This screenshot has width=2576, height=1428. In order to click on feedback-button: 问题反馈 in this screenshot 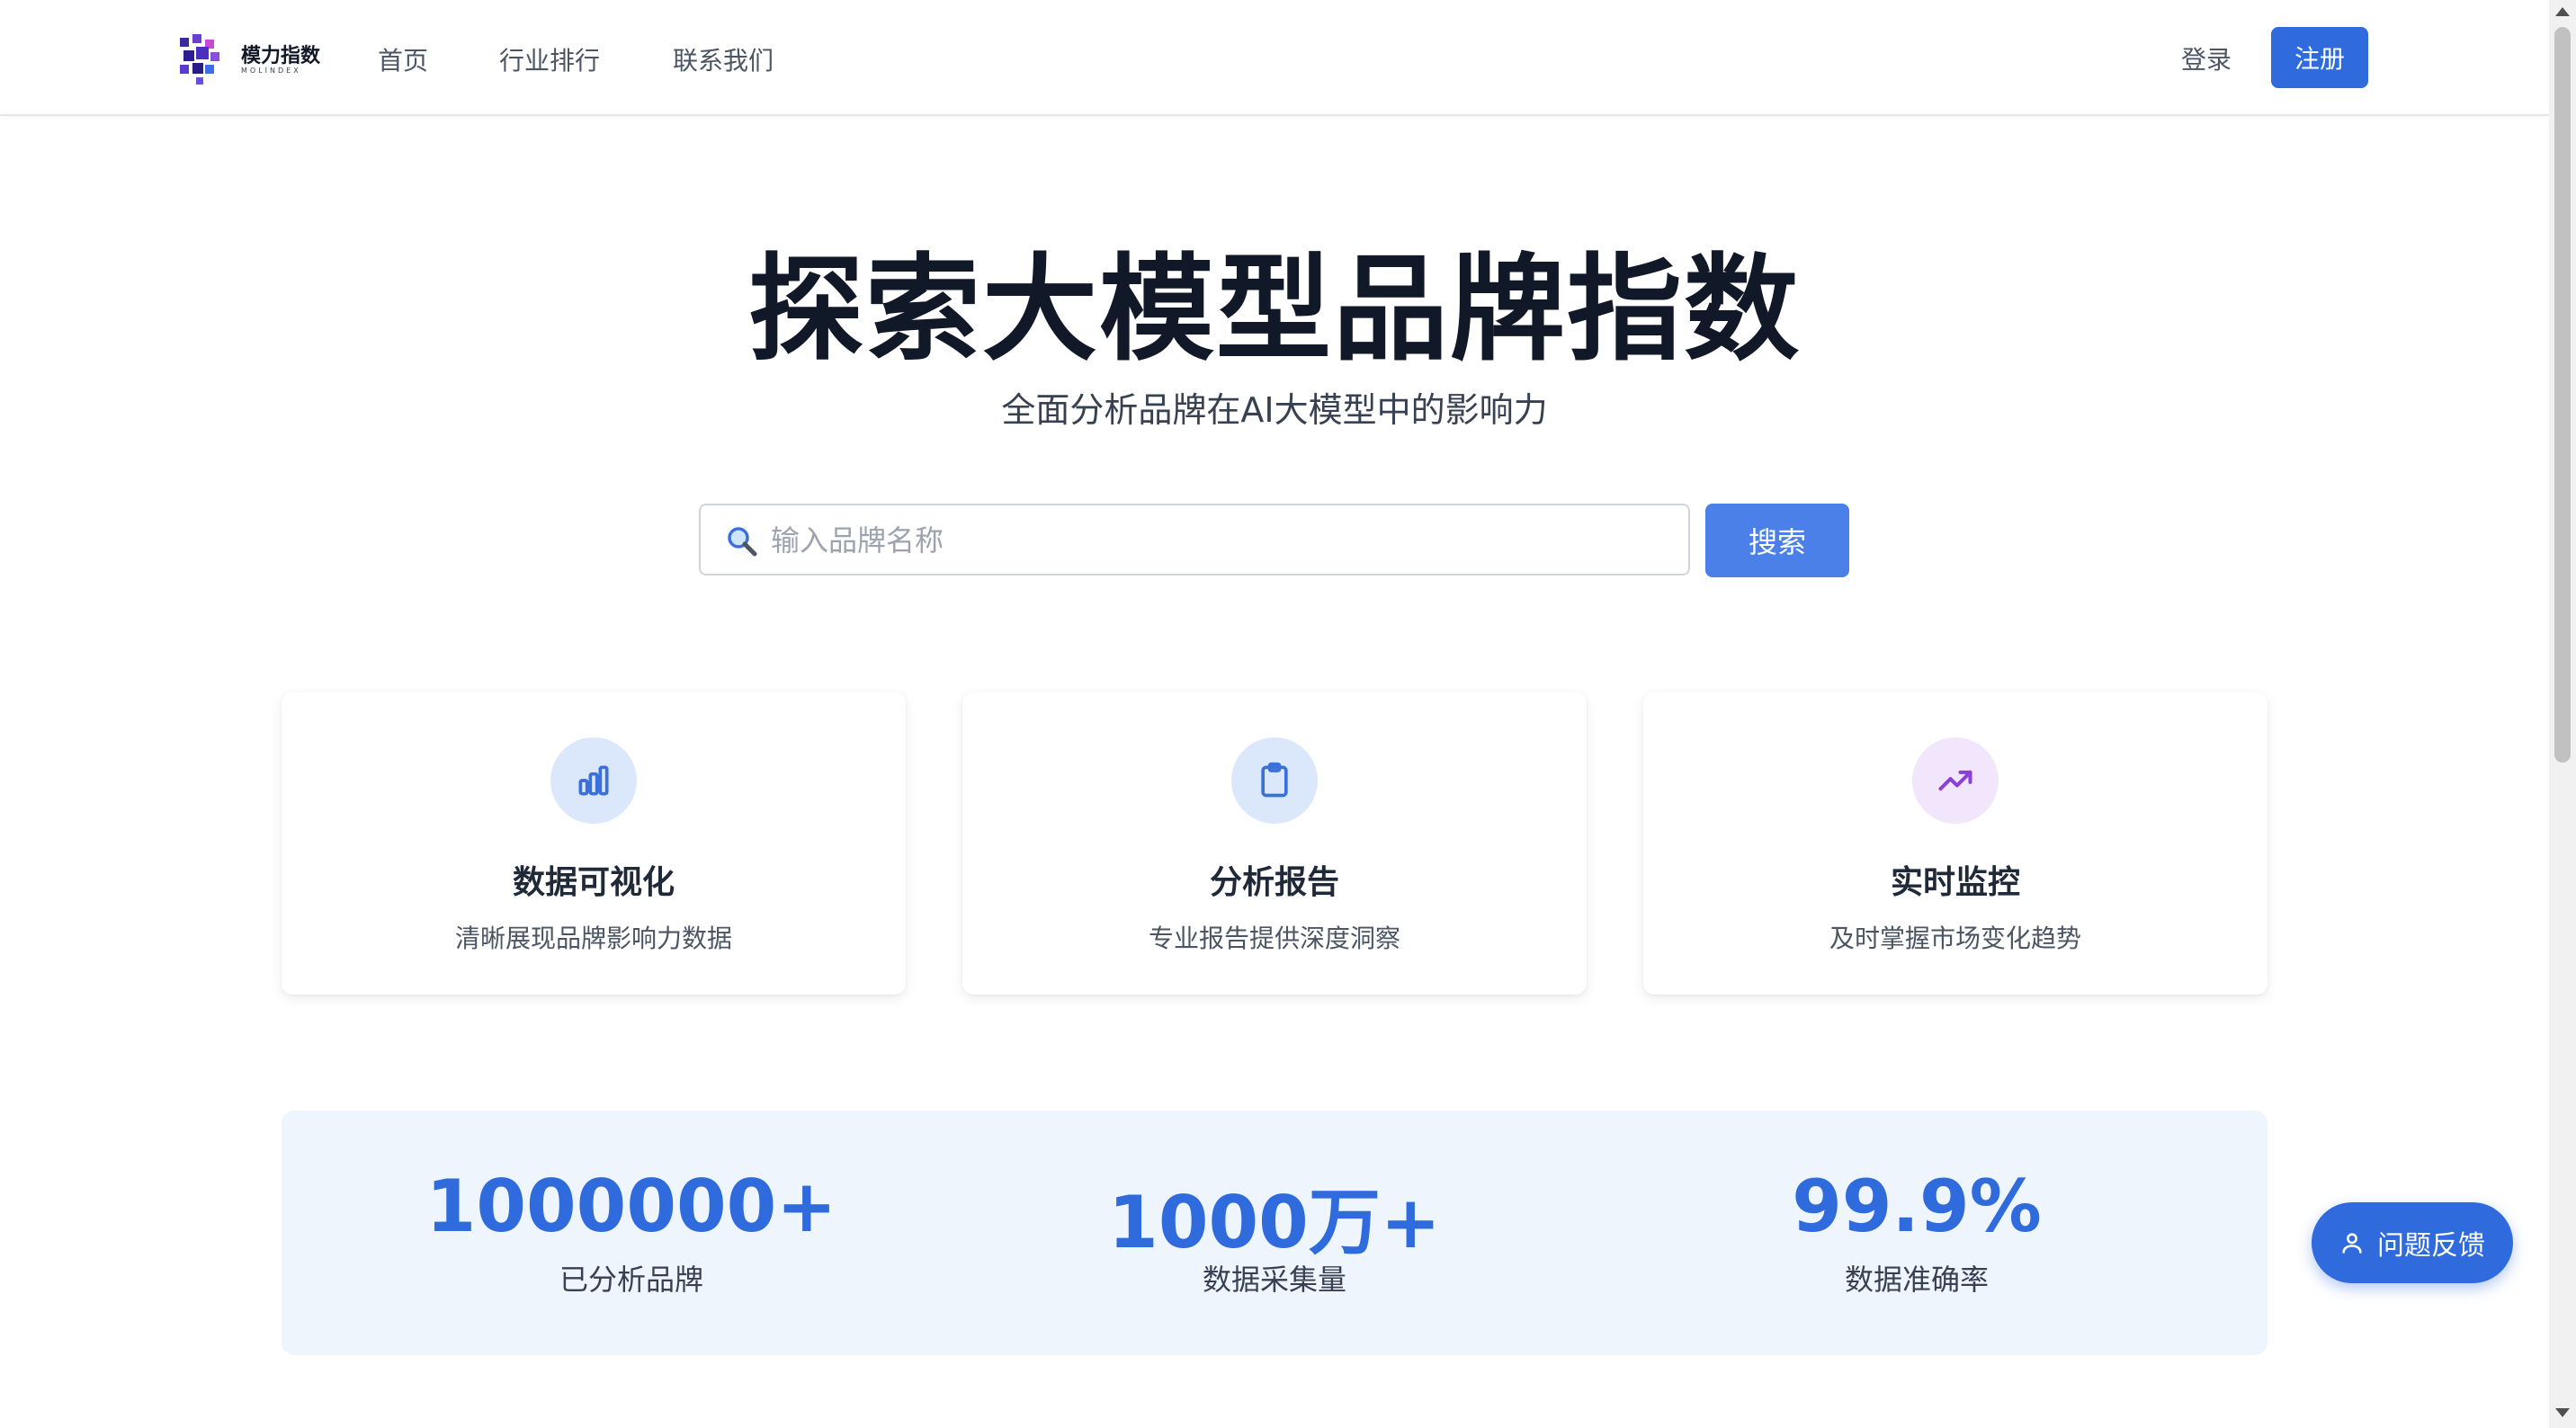, I will do `click(2412, 1242)`.